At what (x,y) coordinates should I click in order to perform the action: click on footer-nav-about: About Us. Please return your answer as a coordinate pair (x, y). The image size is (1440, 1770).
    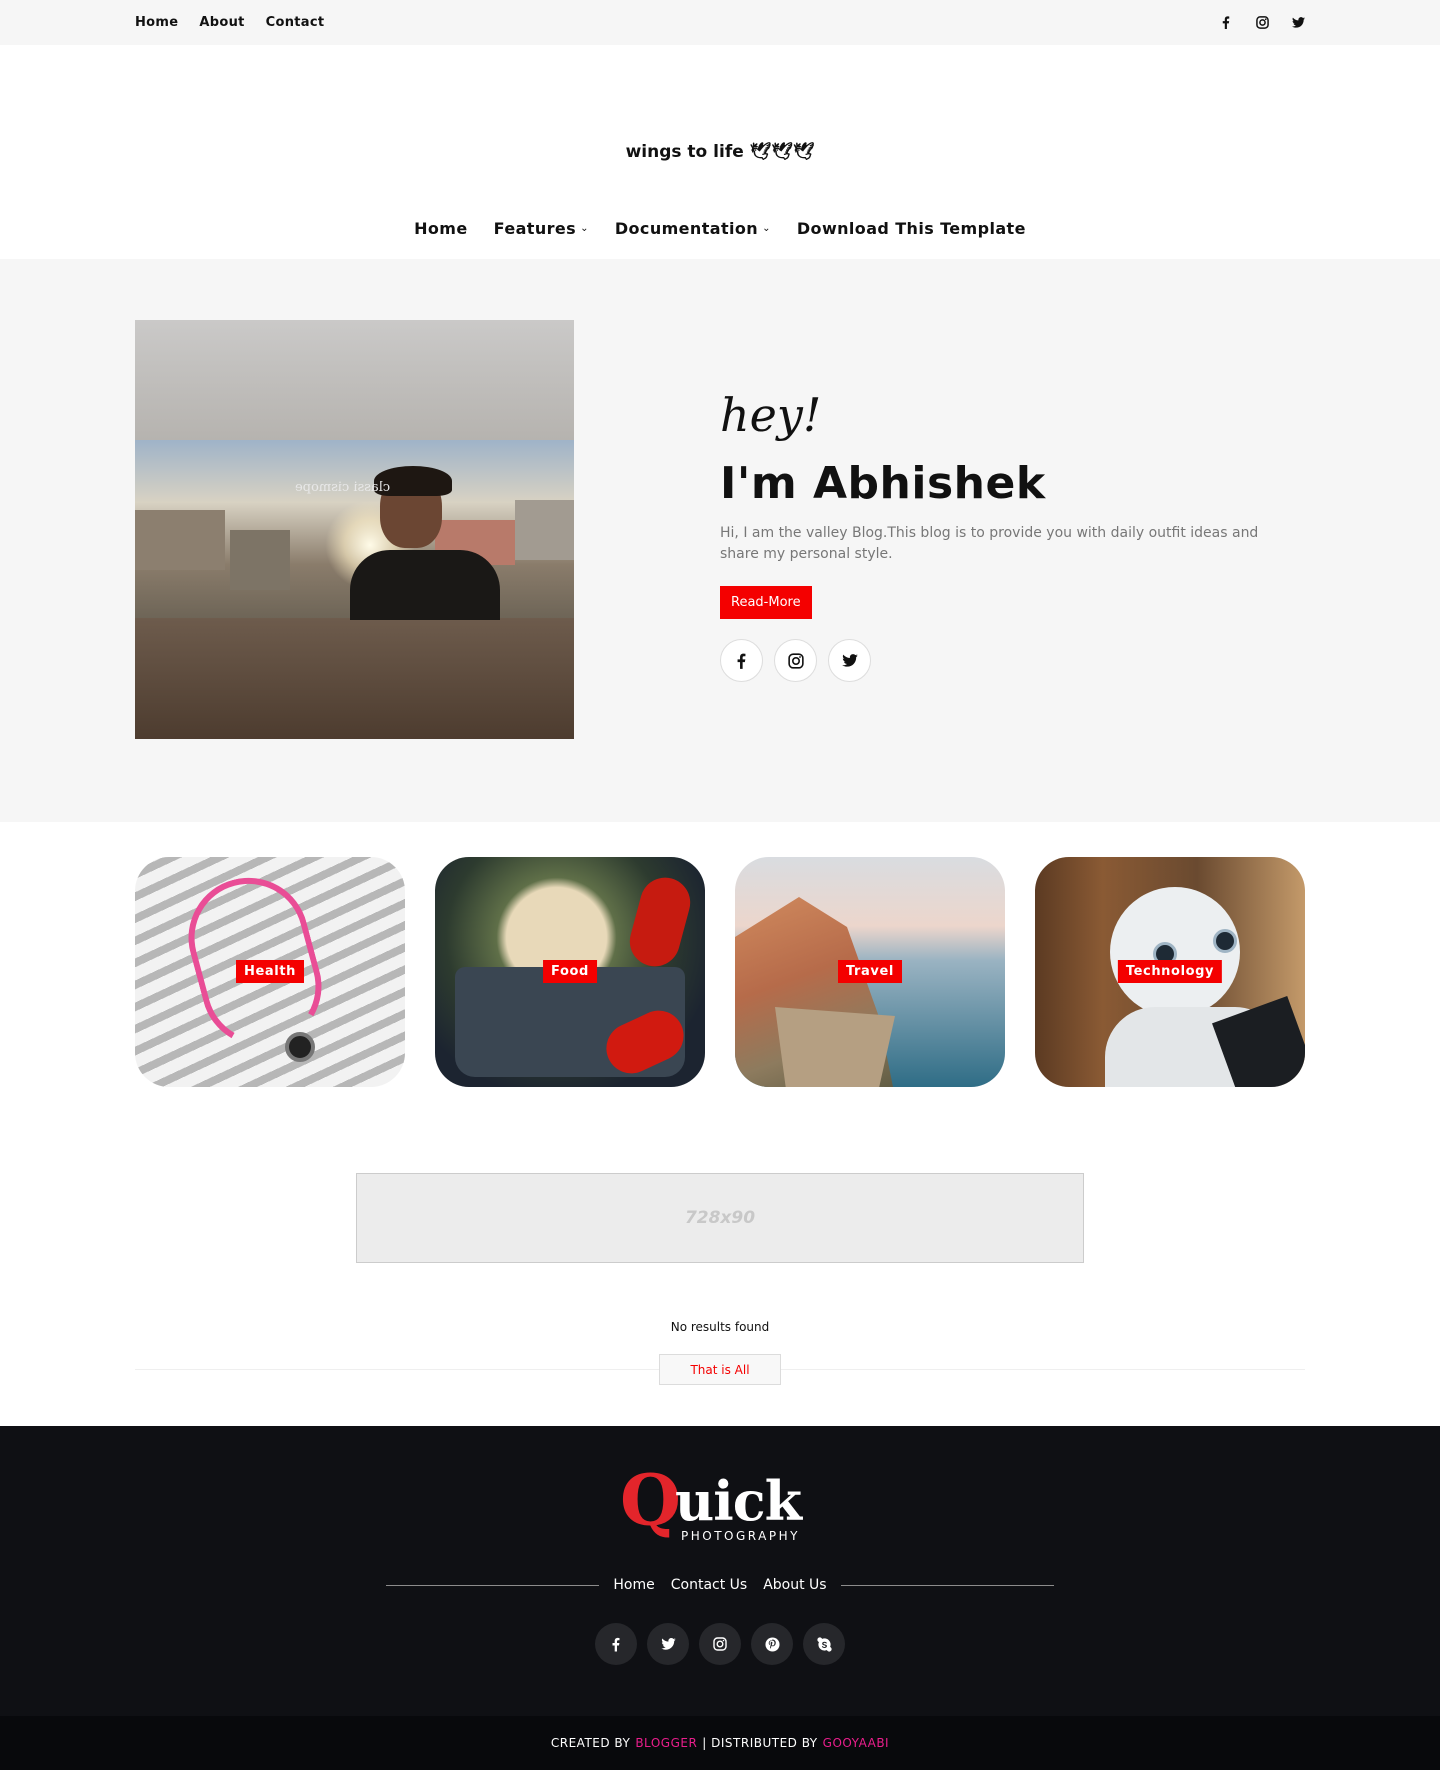
    Looking at the image, I should click on (794, 1585).